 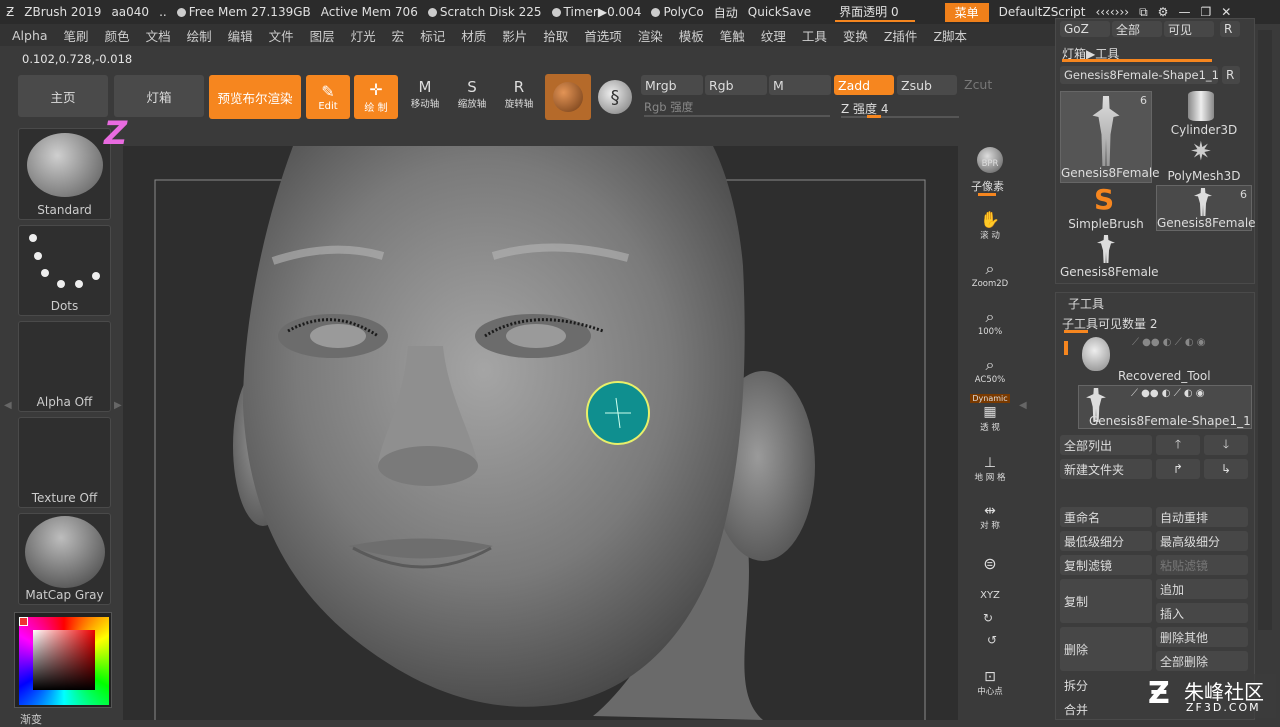 I want to click on auto-save-label: 自动, so click(x=726, y=12).